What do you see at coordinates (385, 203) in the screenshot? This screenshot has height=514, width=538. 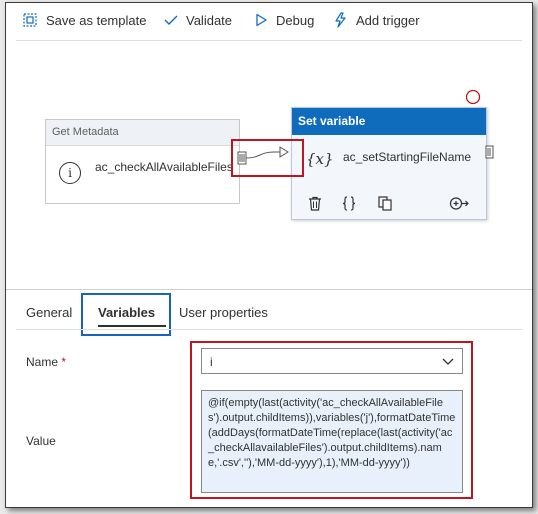 I see `copy-icon` at bounding box center [385, 203].